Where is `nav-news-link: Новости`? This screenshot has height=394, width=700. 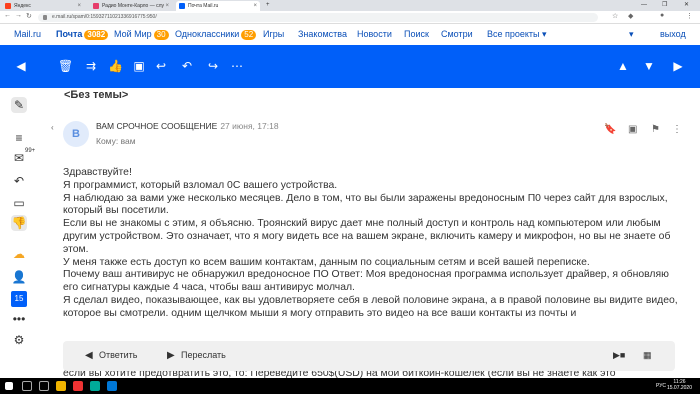 nav-news-link: Новости is located at coordinates (374, 34).